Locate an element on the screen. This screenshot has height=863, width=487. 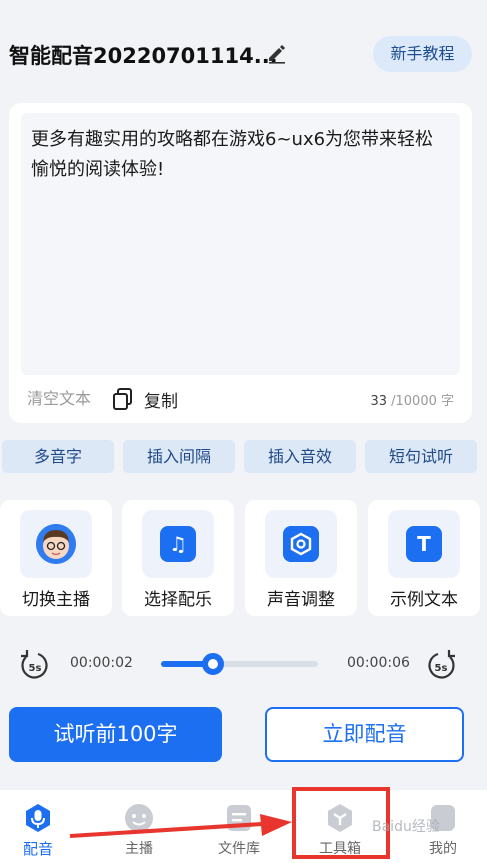
char-count: 33 /10000 字 is located at coordinates (412, 399).